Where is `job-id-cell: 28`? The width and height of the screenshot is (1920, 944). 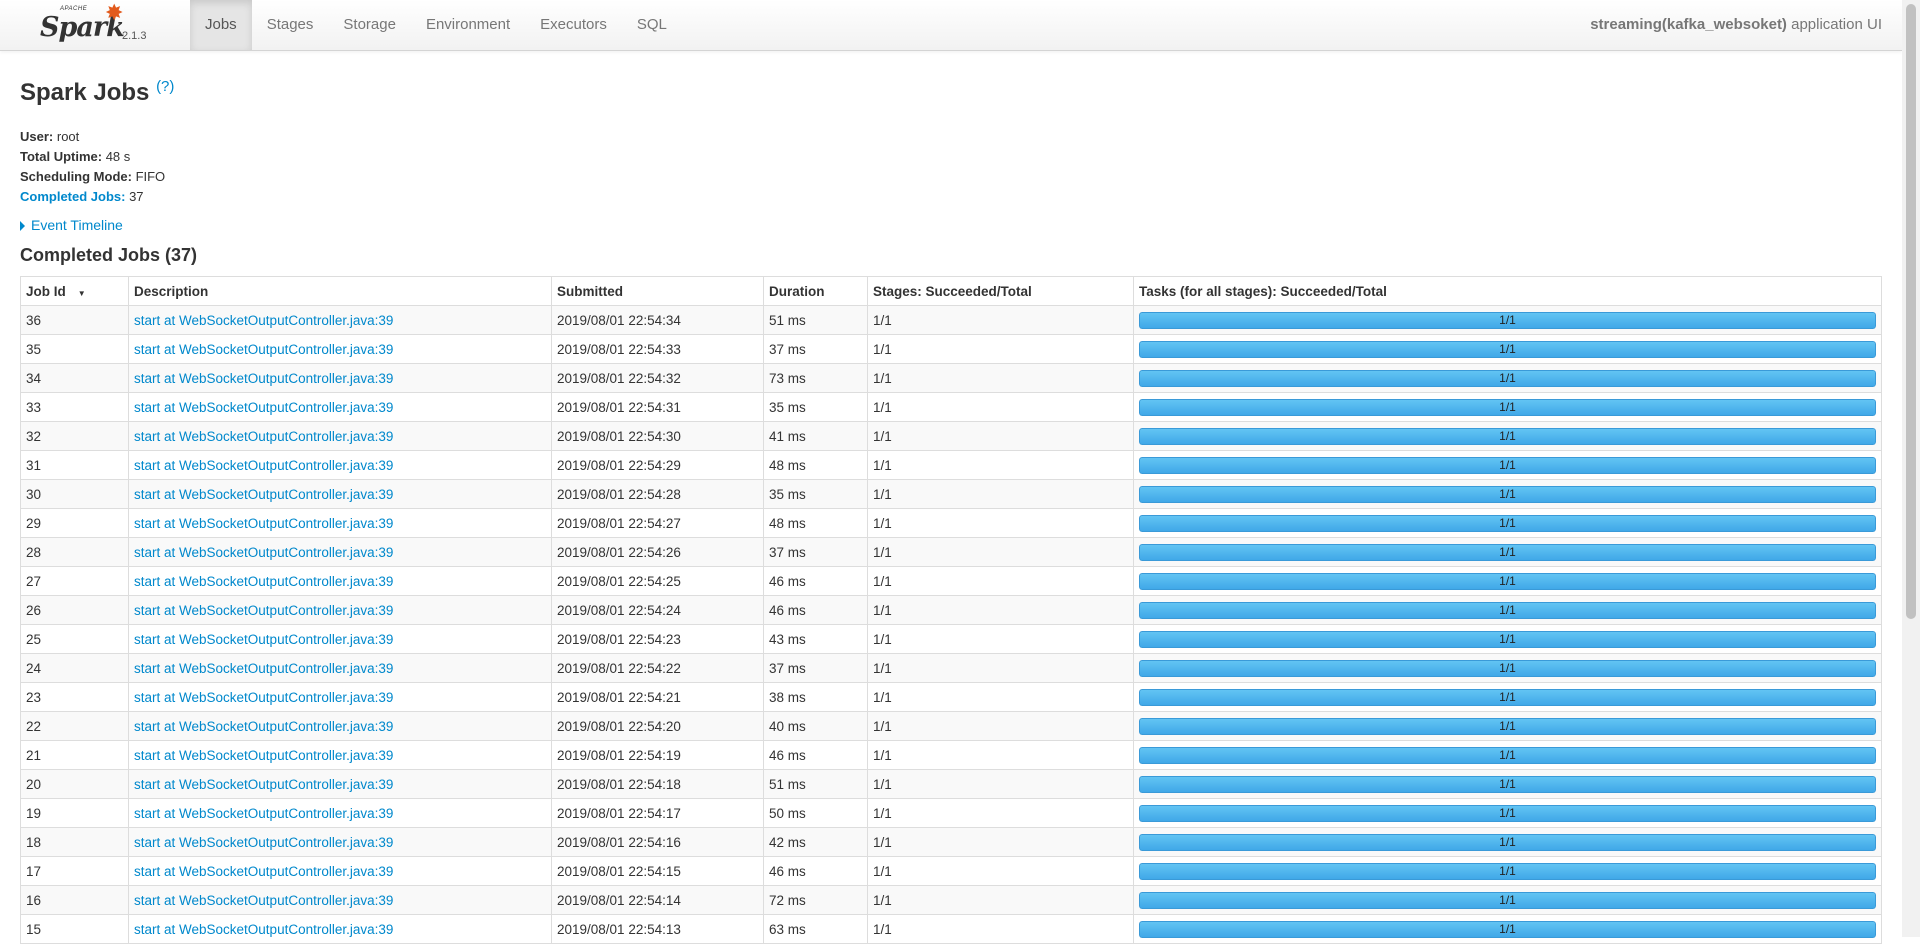
job-id-cell: 28 is located at coordinates (74, 552).